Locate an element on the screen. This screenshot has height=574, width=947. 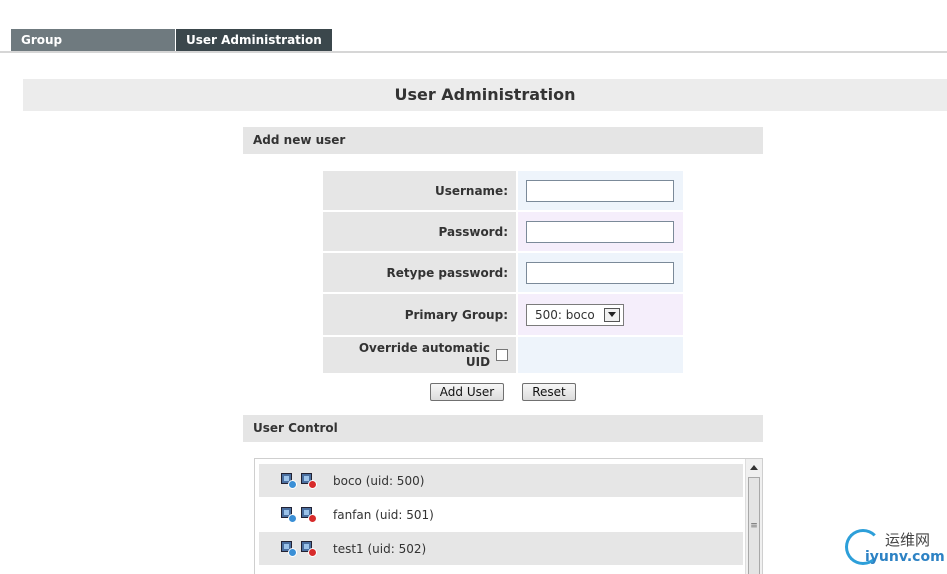
tab-bar: Group Administration User Administration is located at coordinates (171, 49).